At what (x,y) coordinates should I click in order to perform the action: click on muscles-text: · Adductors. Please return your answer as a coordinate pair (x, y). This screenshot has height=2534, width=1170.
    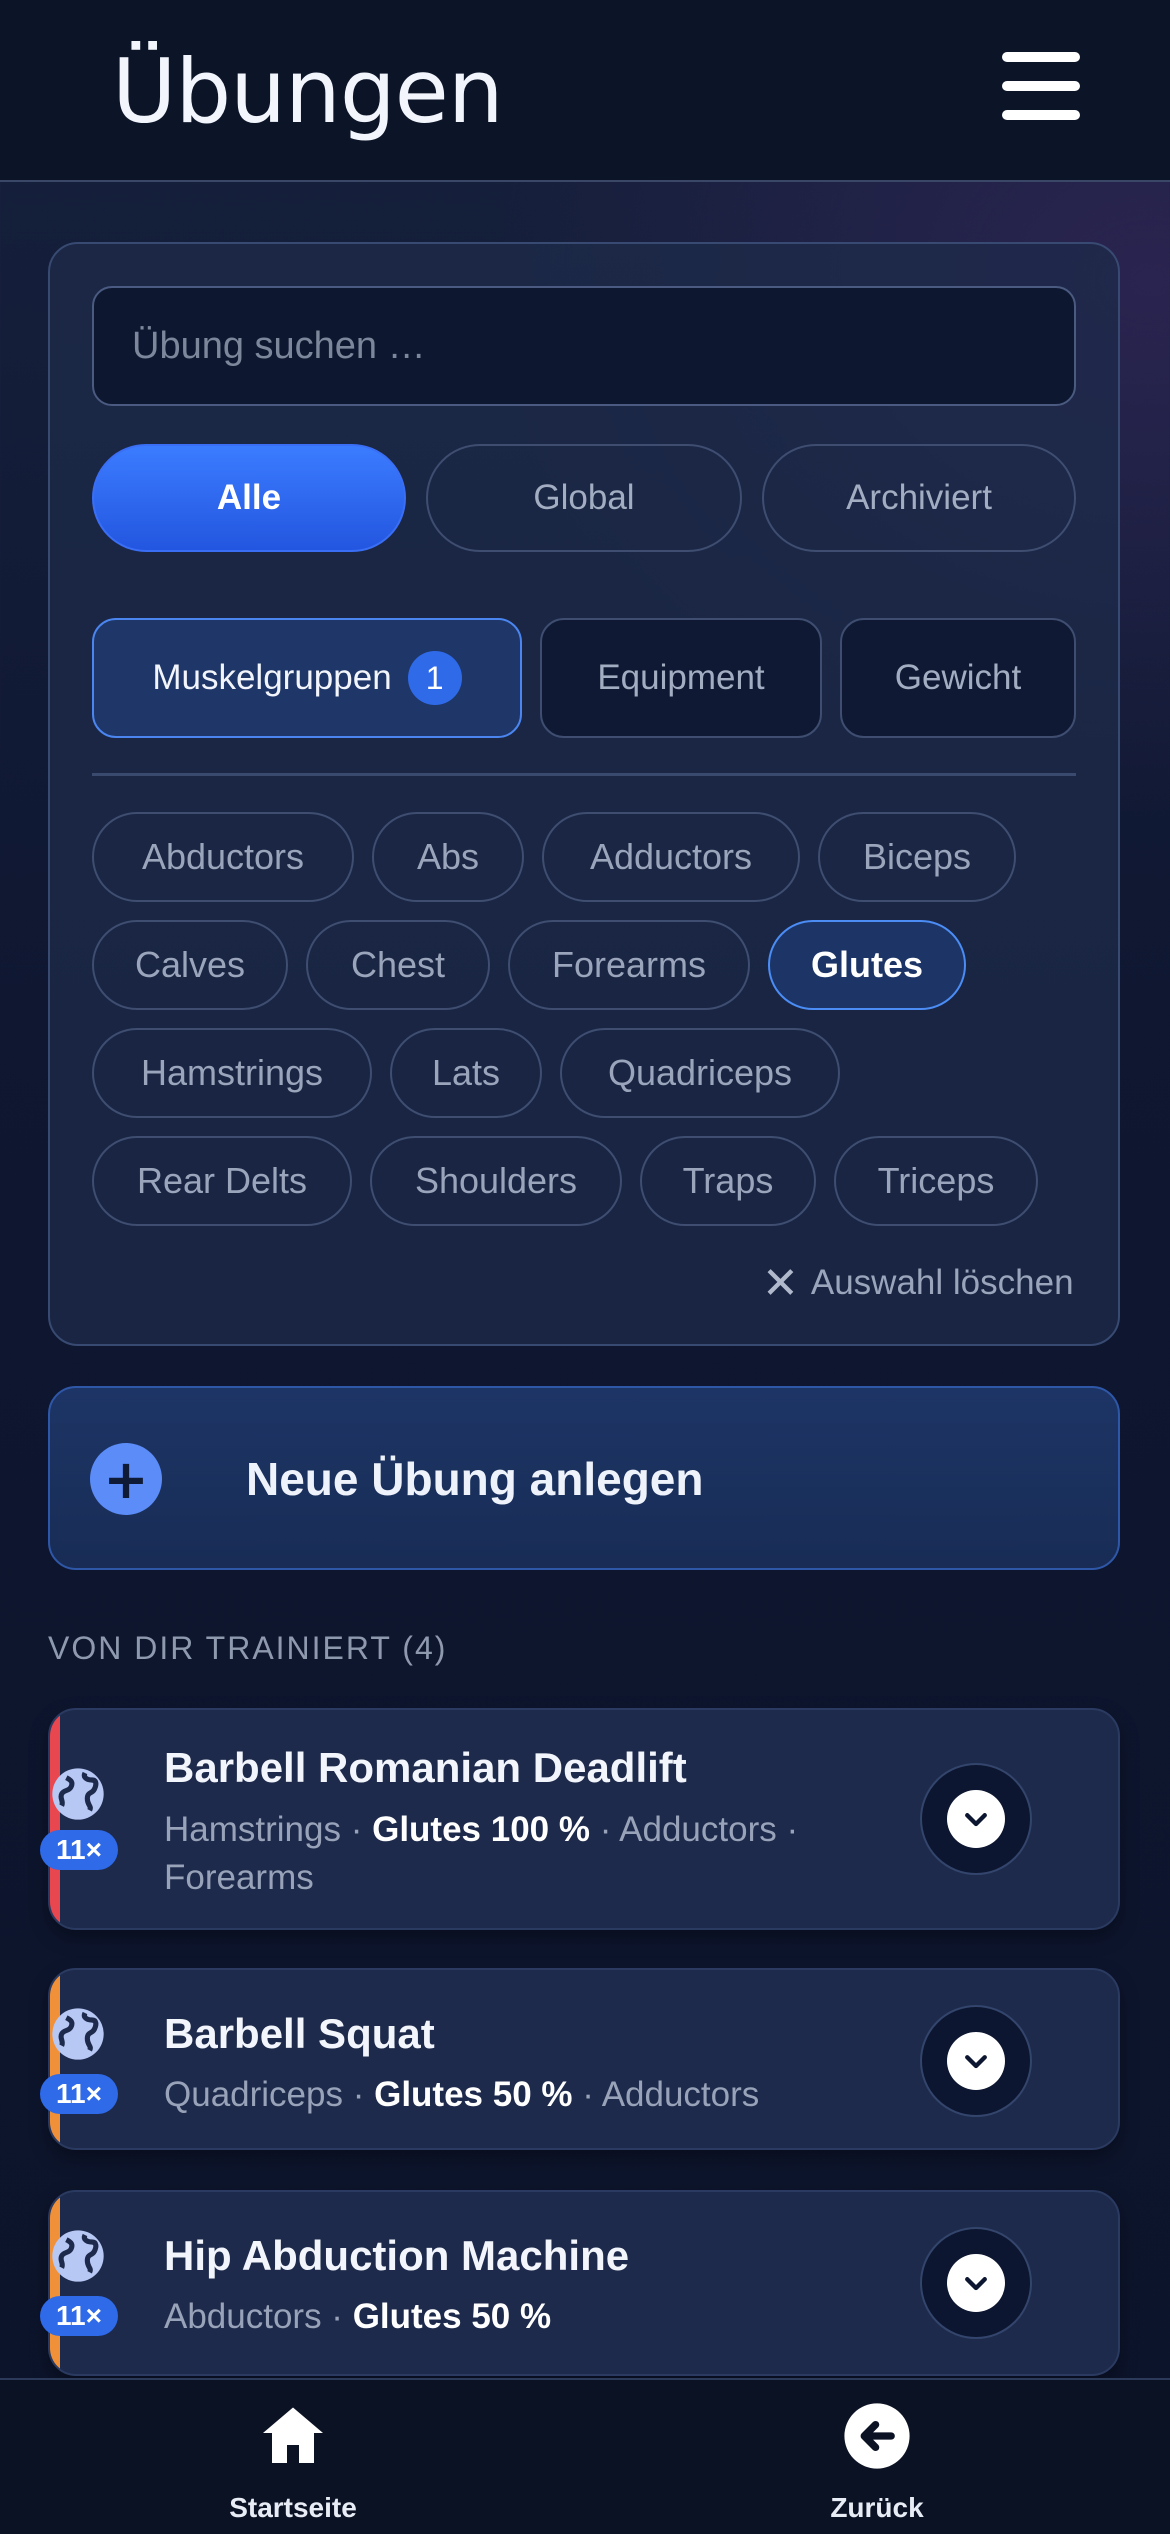
    Looking at the image, I should click on (666, 2094).